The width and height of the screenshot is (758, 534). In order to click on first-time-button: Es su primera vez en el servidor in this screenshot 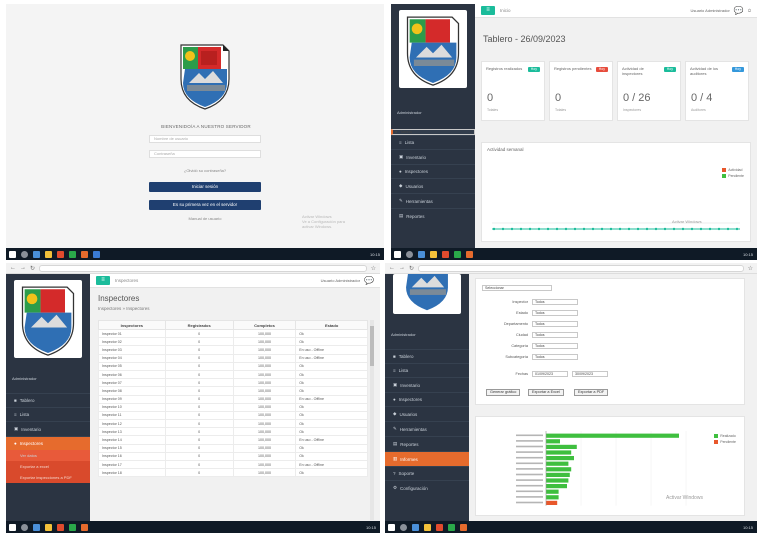, I will do `click(205, 205)`.